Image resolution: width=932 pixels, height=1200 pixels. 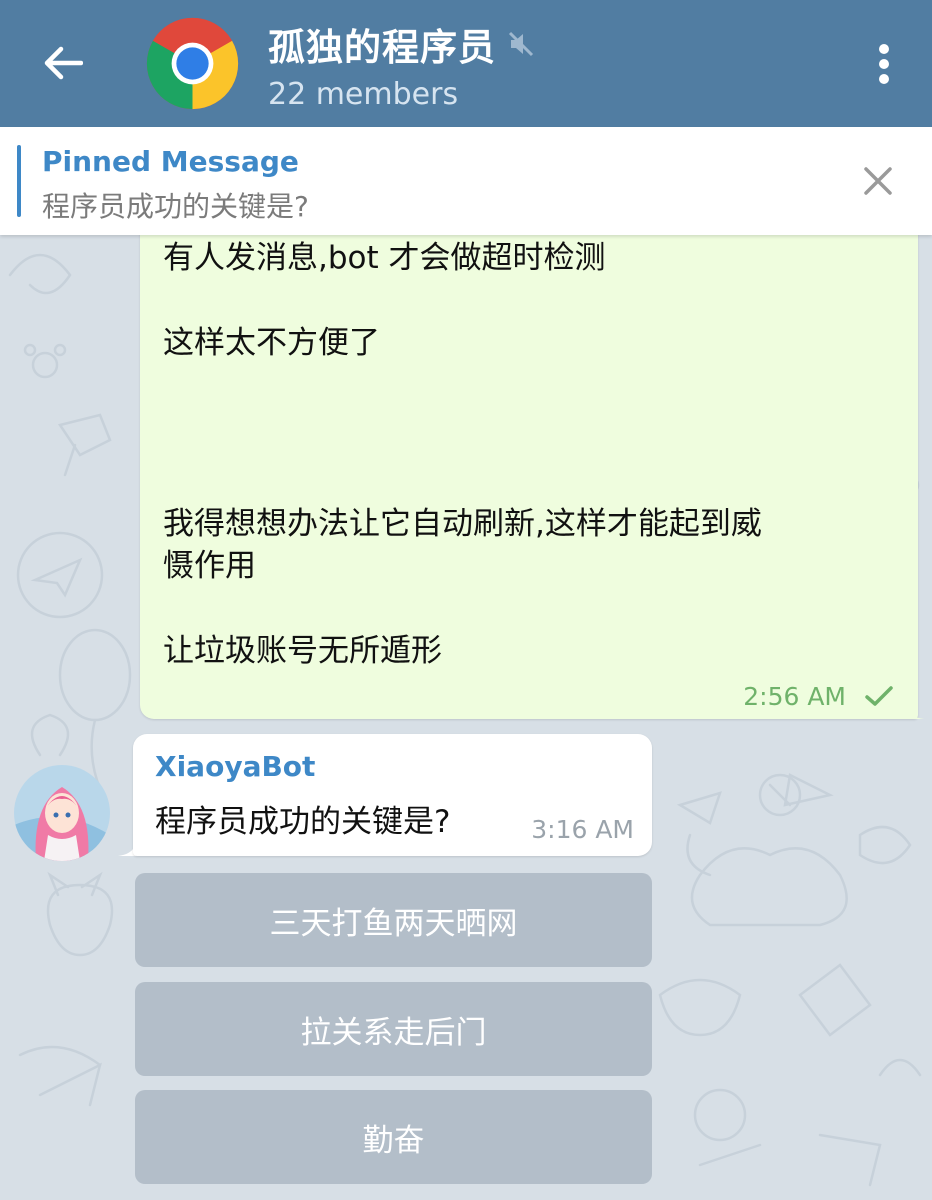 I want to click on pinned-label: Pinned Message, so click(x=170, y=161).